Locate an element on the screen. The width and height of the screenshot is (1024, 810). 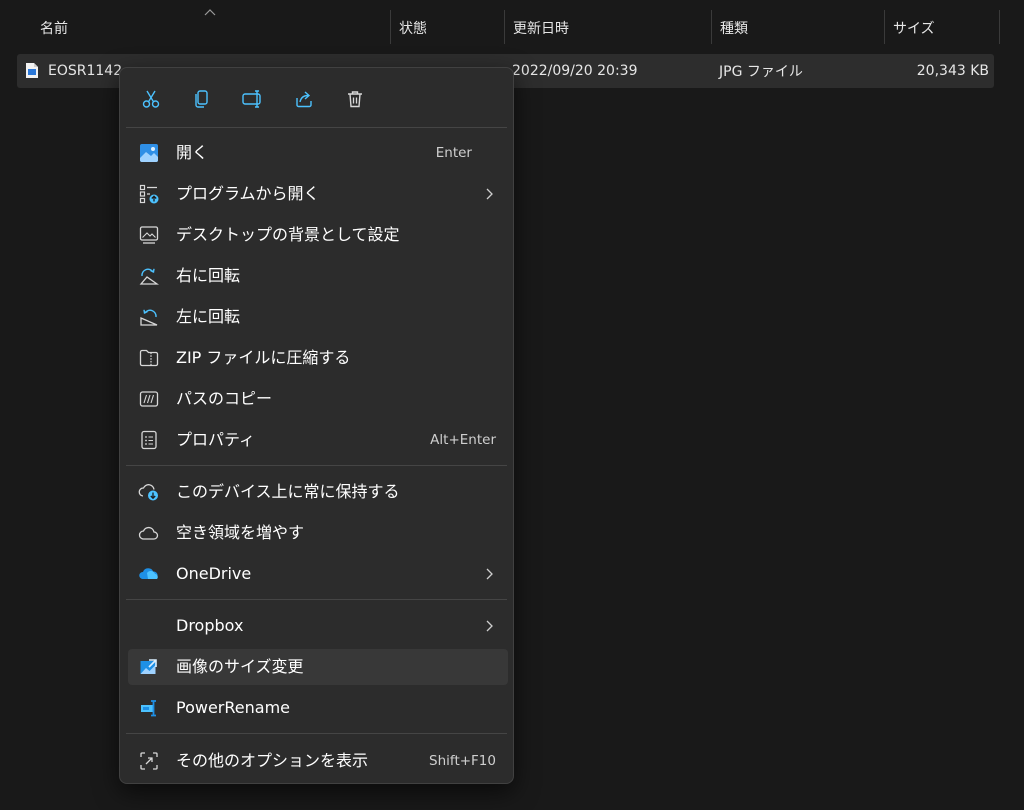
menu-item-open-with: プログラムから開く is located at coordinates (318, 194).